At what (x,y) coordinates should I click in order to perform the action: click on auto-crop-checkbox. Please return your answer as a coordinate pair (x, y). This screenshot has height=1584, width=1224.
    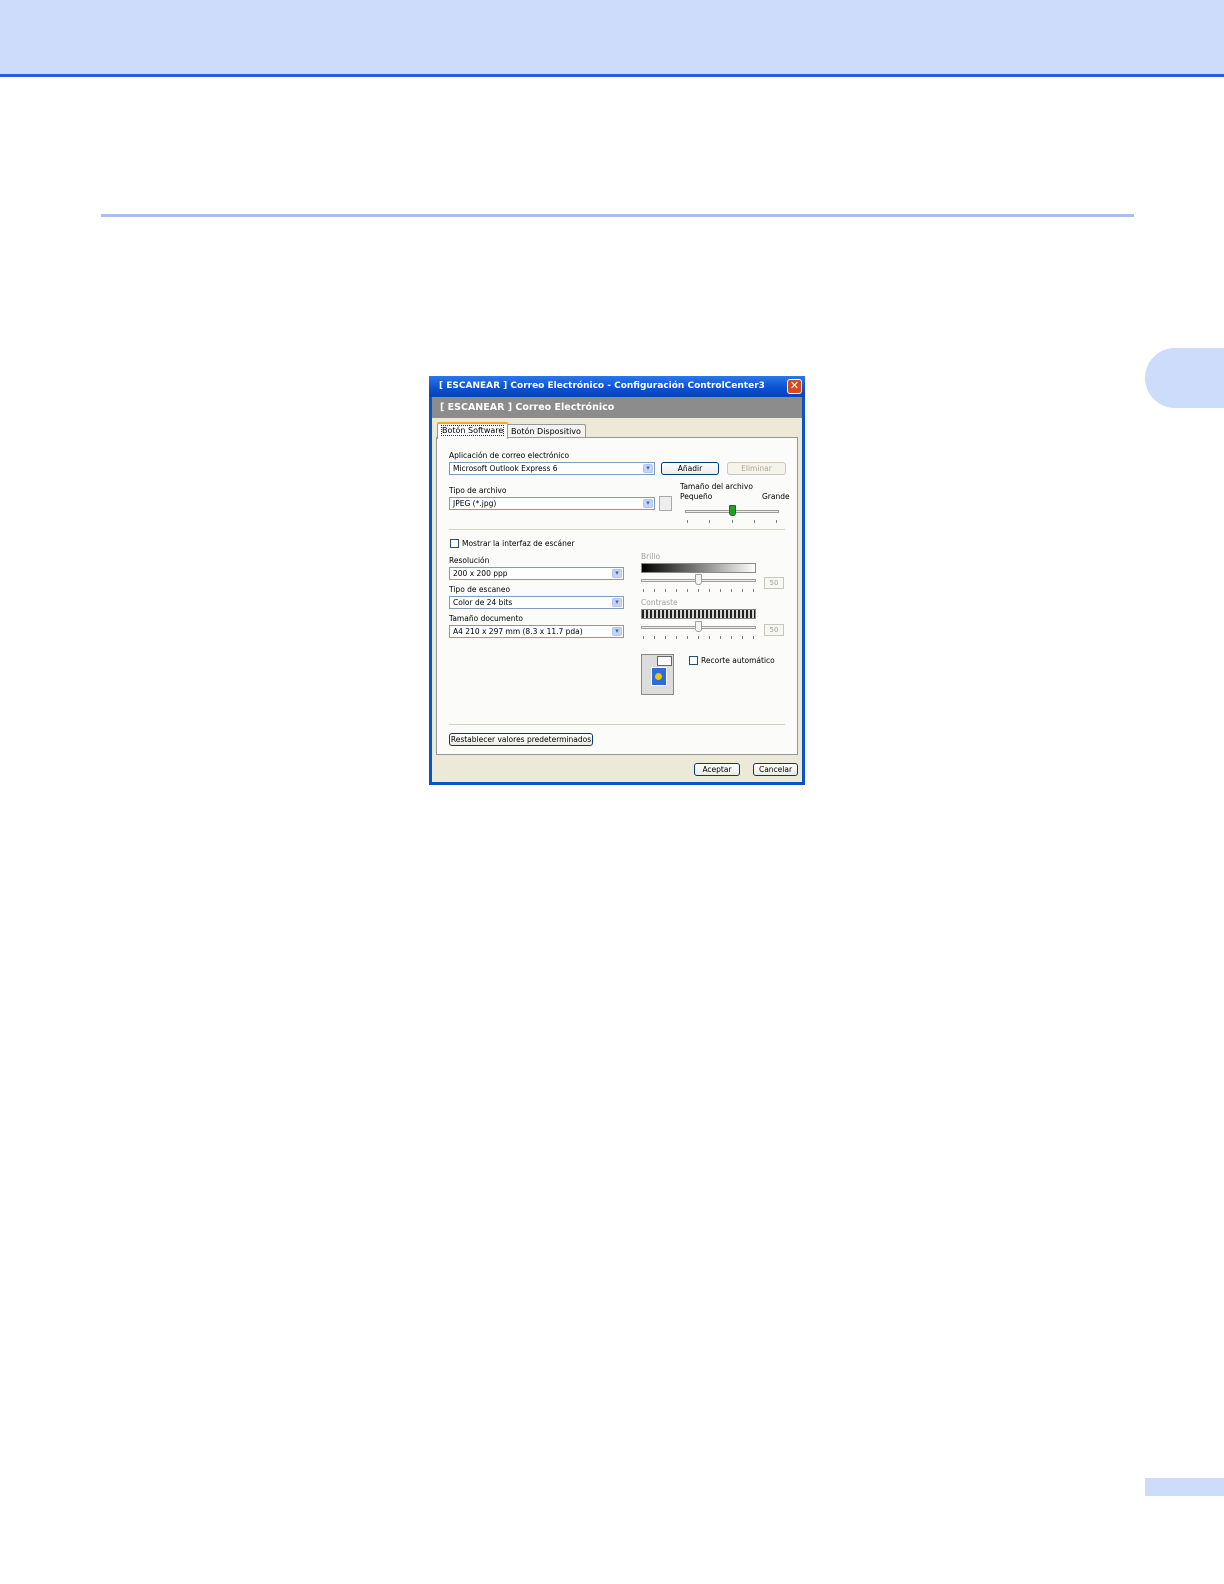
    Looking at the image, I should click on (693, 660).